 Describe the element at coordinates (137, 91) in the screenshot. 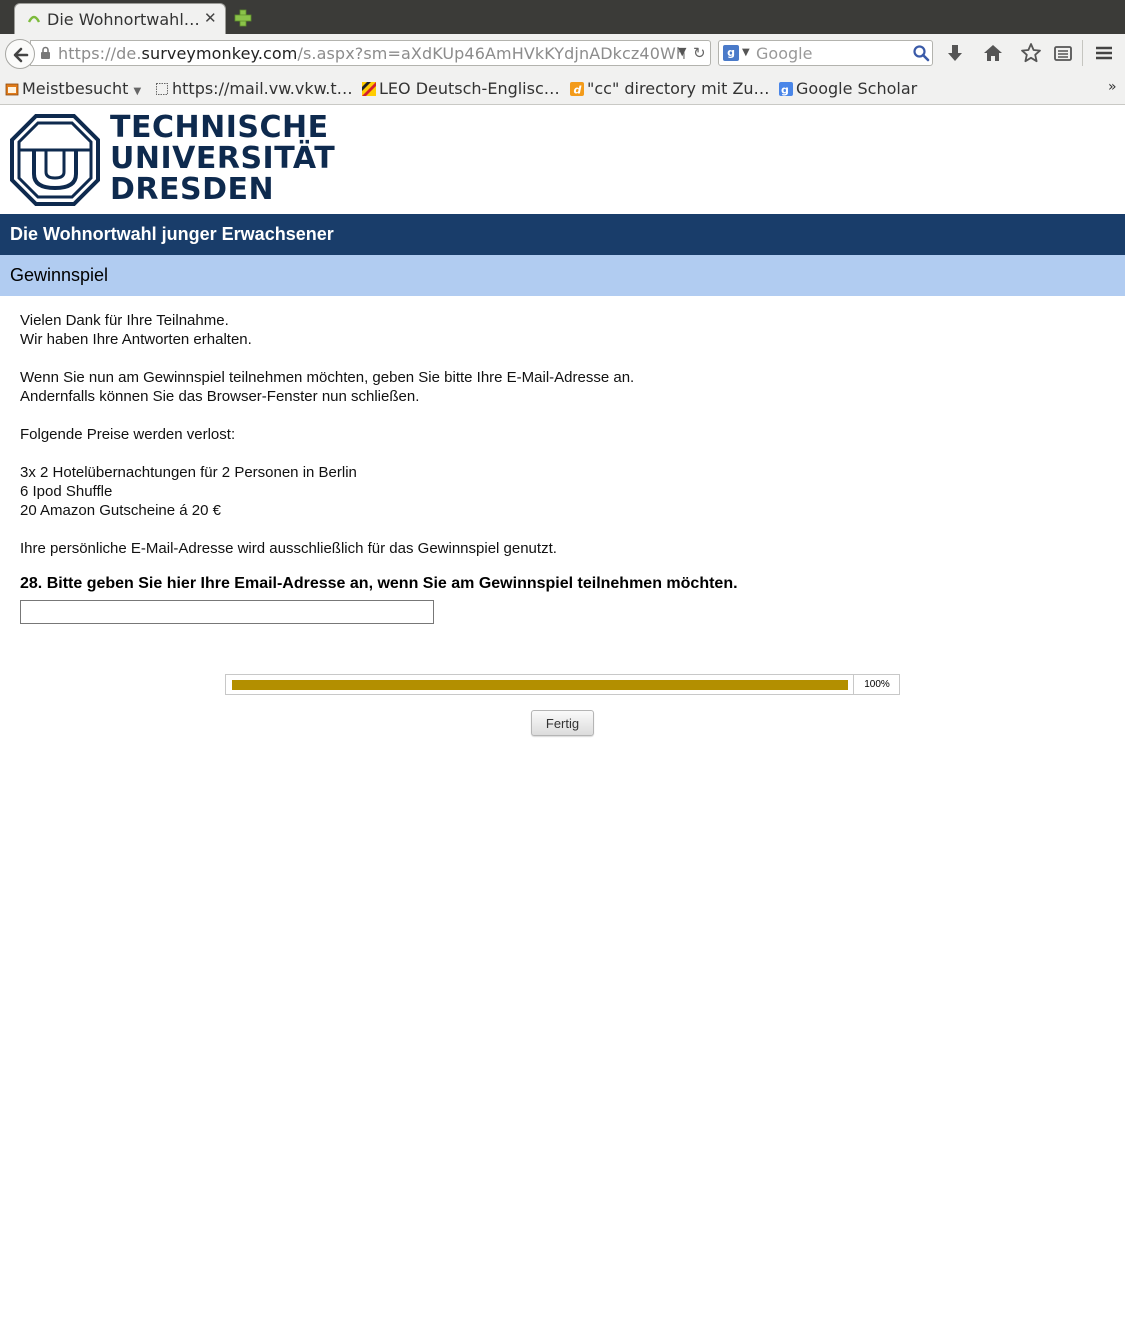

I see `chevron-down-icon: ▼` at that location.